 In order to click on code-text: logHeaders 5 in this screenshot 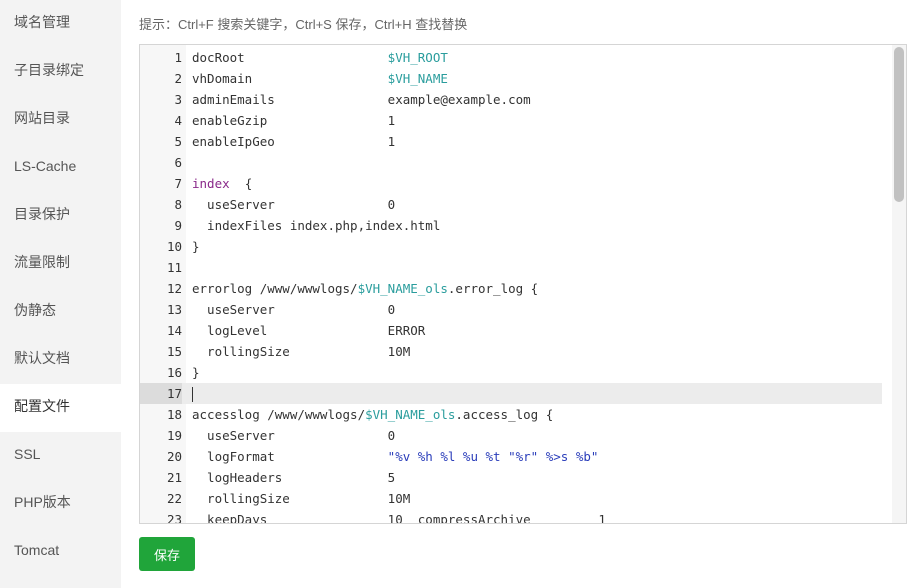, I will do `click(293, 477)`.